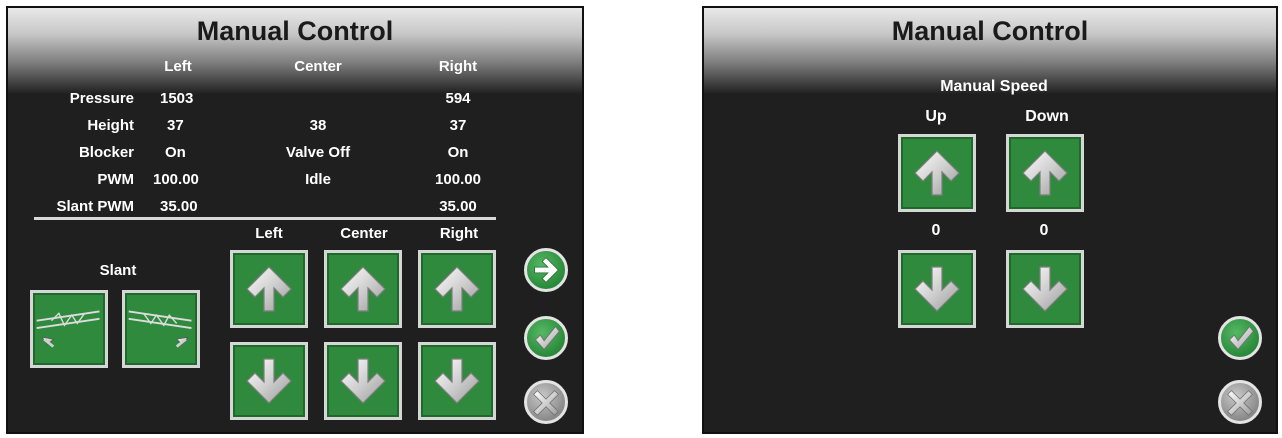  What do you see at coordinates (175, 152) in the screenshot?
I see `blocker-left-value: On` at bounding box center [175, 152].